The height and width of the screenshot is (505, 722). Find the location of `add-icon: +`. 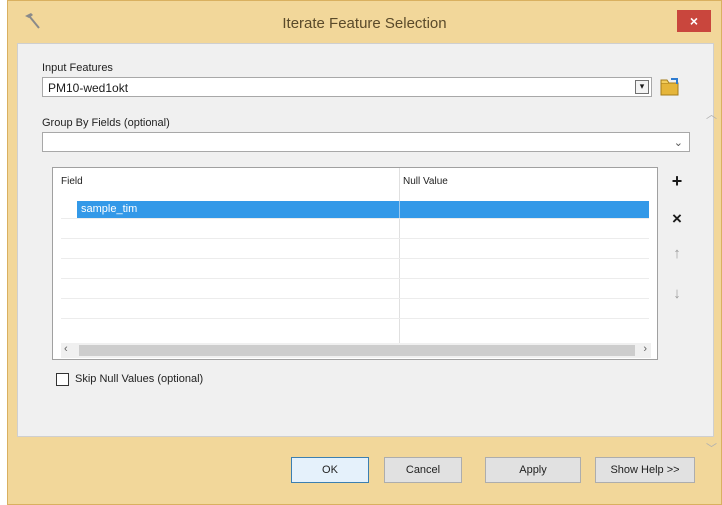

add-icon: + is located at coordinates (677, 181).